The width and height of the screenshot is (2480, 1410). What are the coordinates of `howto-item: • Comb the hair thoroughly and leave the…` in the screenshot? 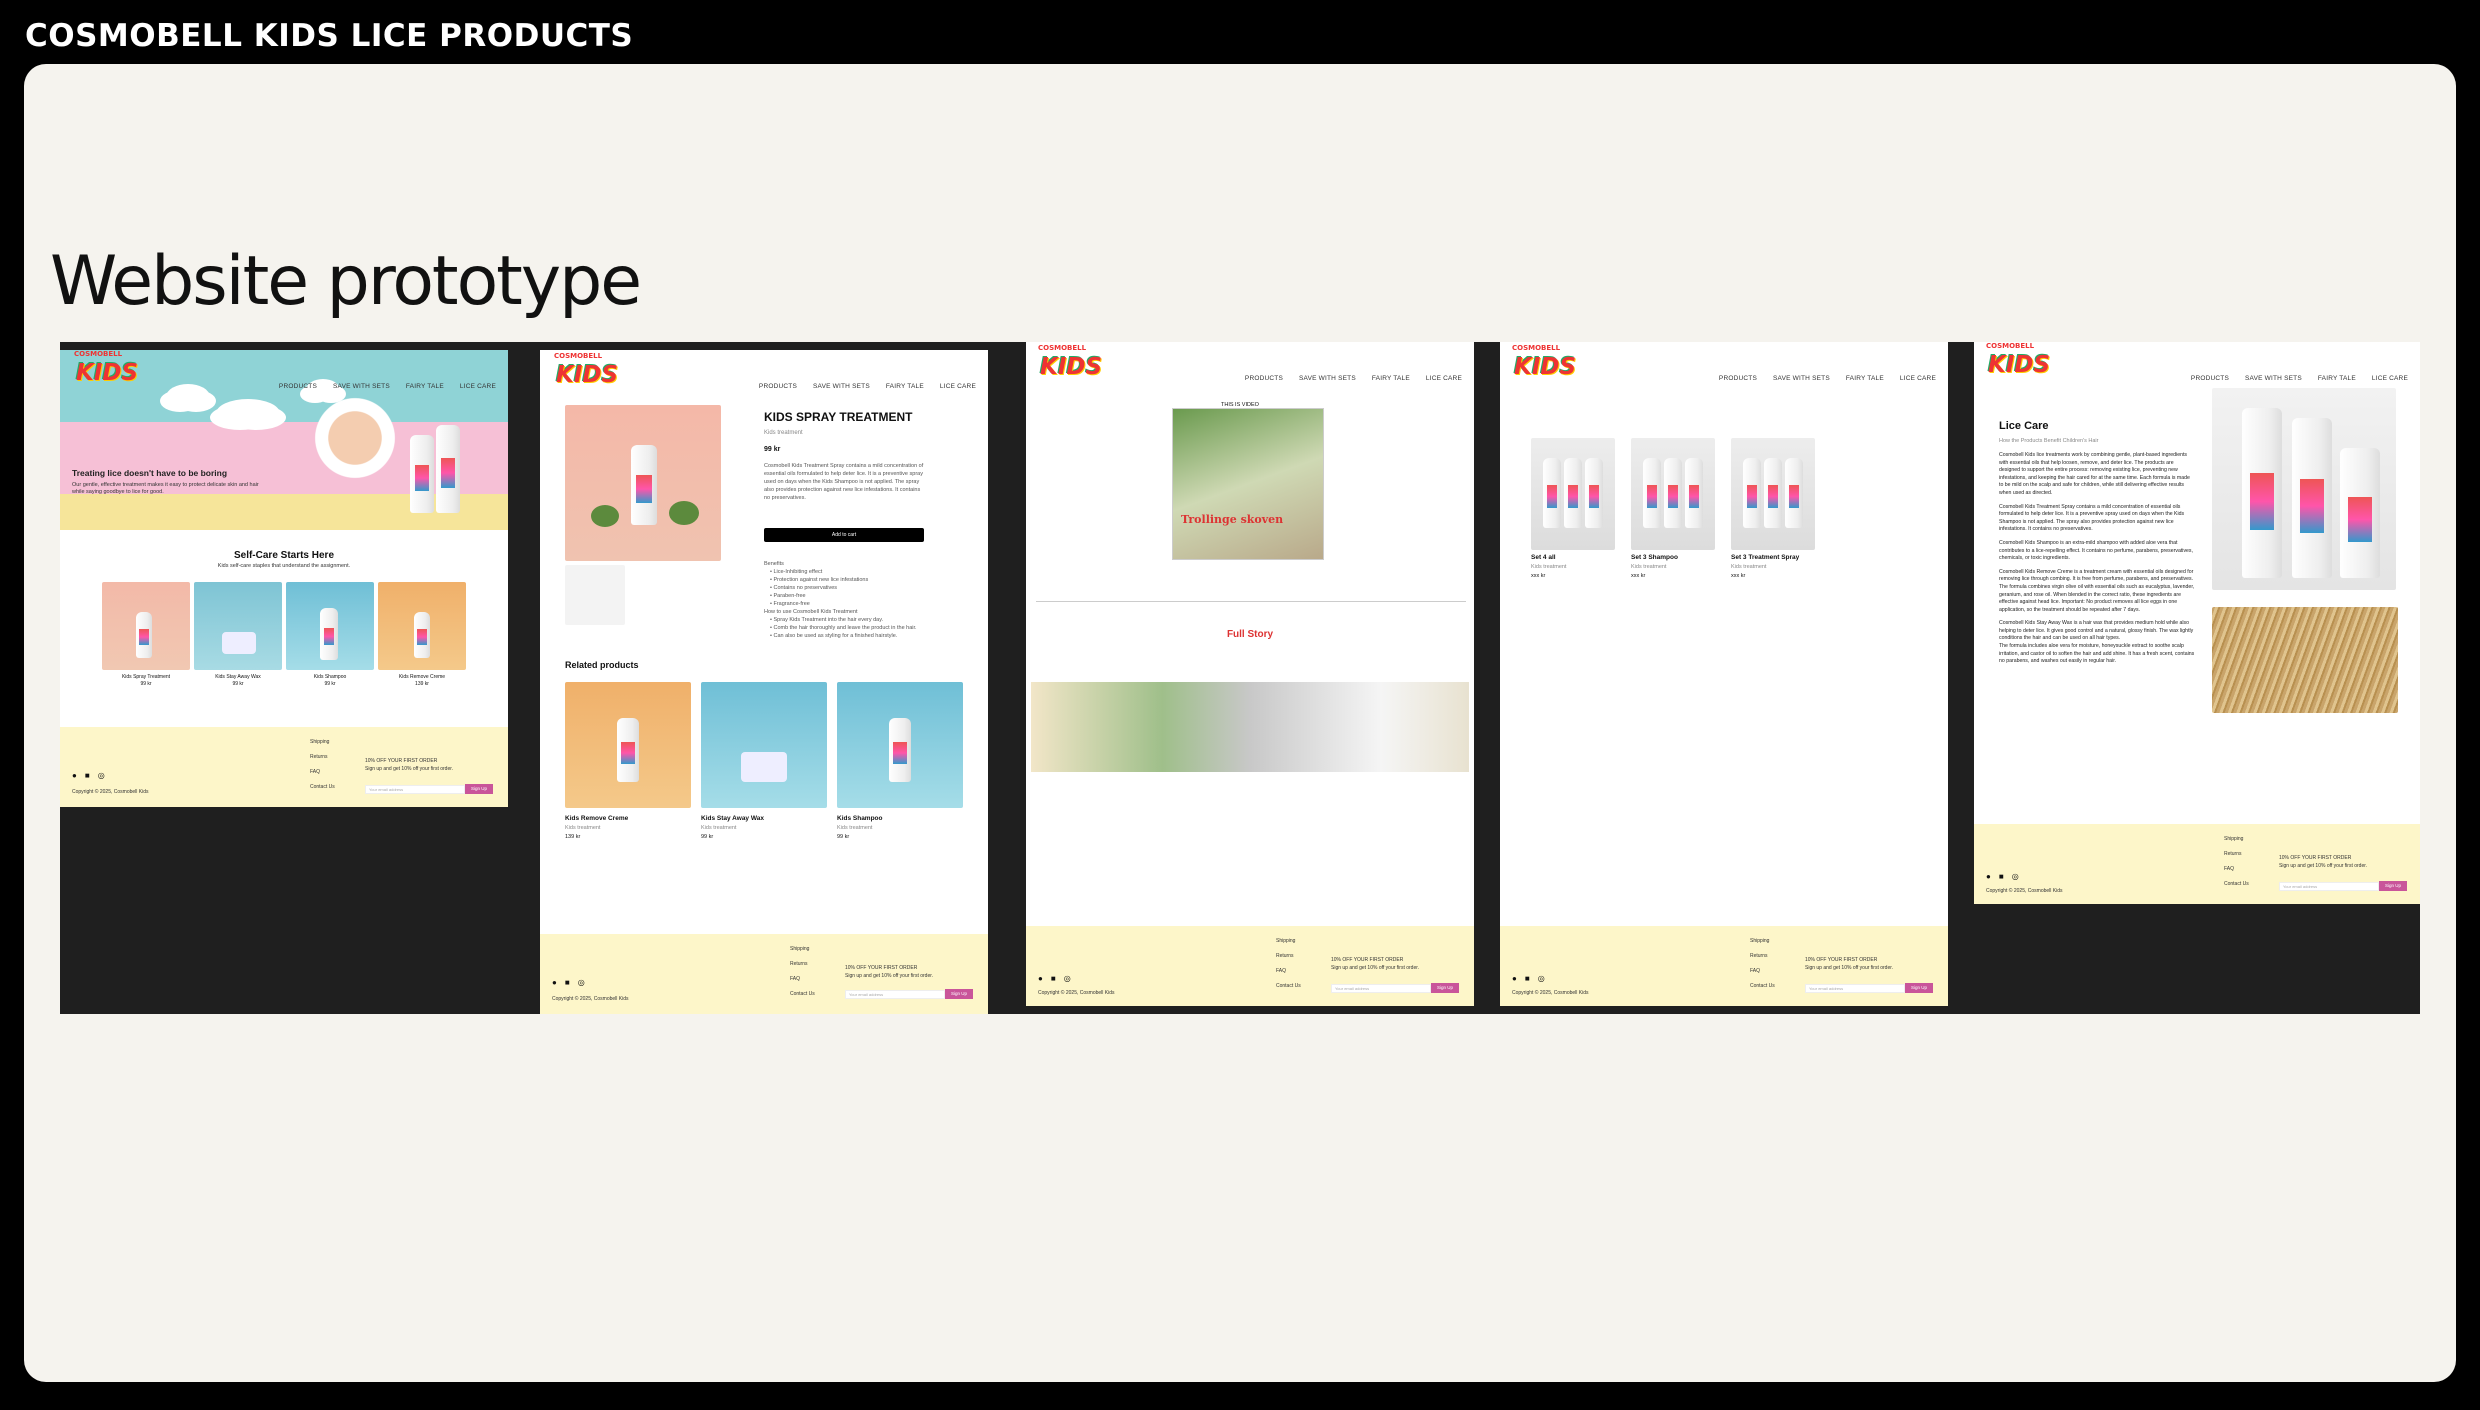 It's located at (843, 628).